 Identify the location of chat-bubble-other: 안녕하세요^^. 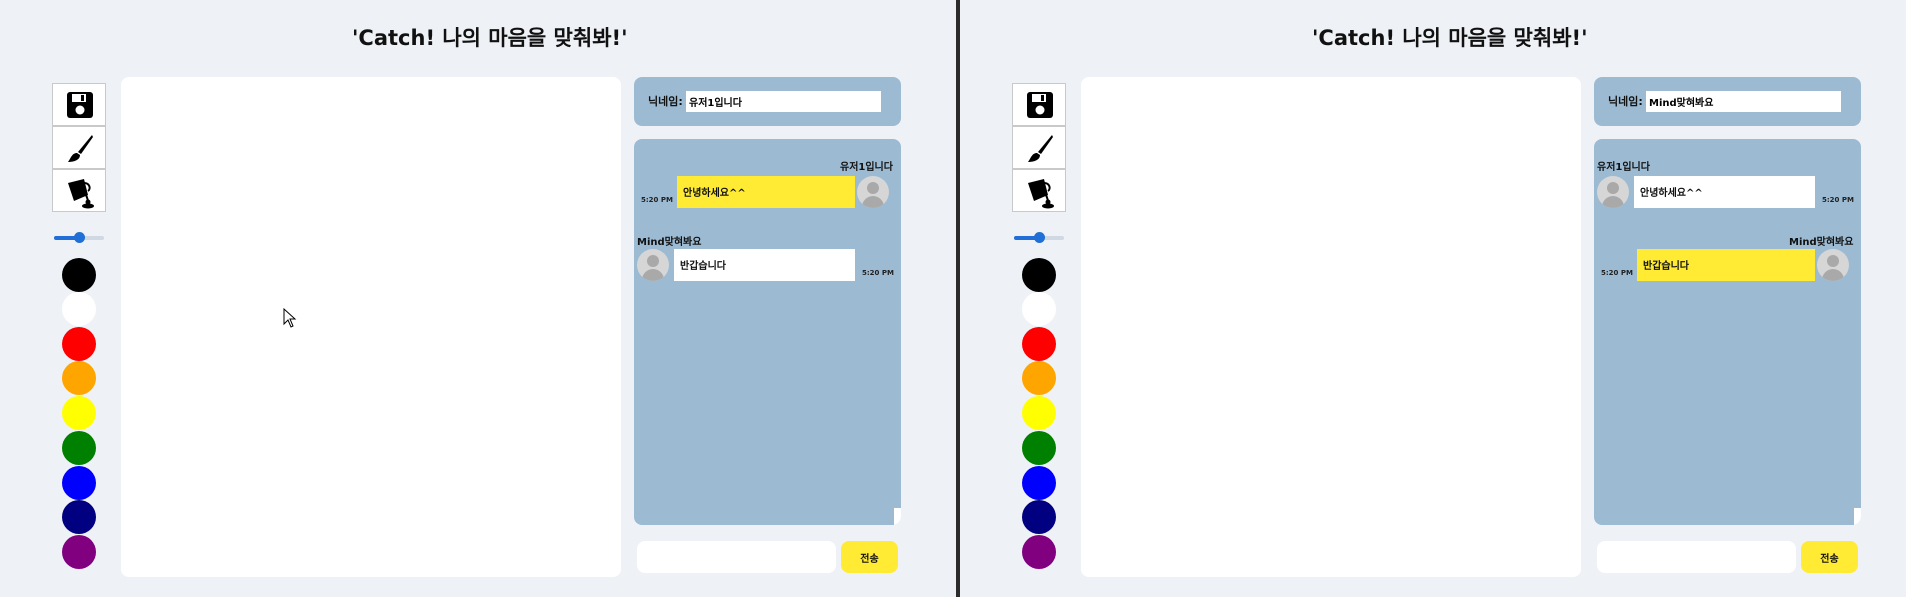
(1724, 192).